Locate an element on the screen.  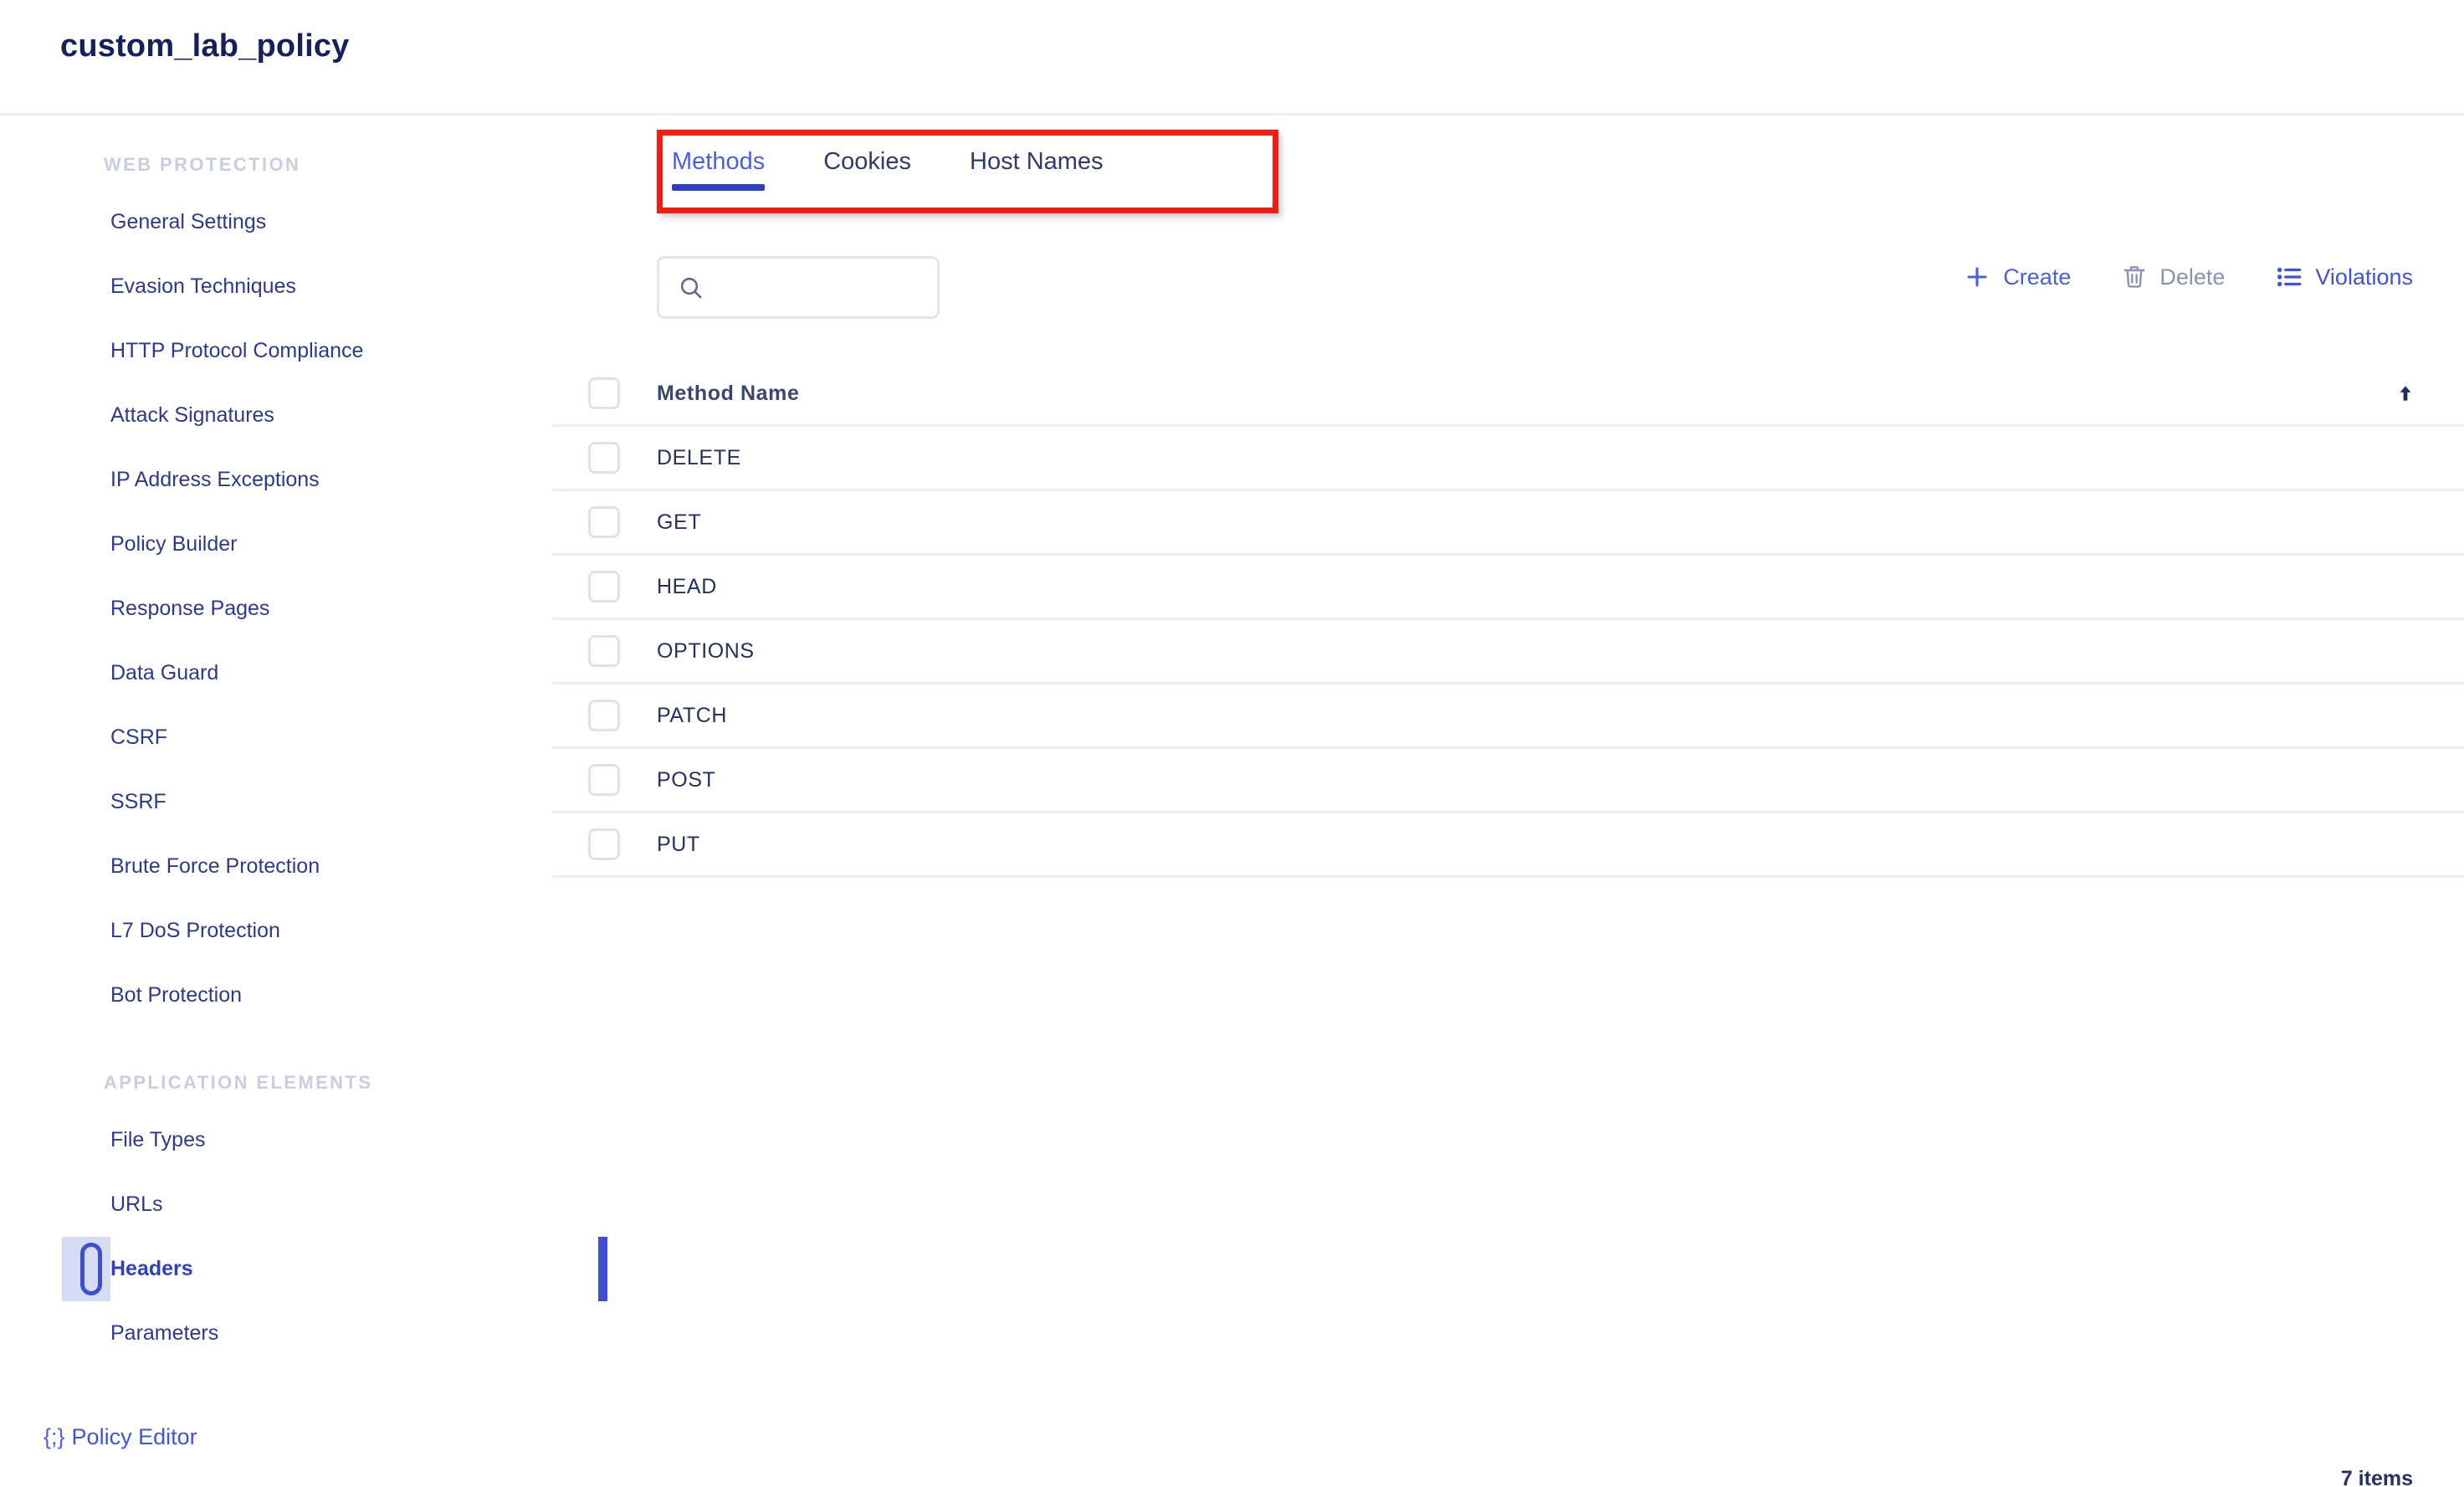
sidebar-item-brute-force-protection: Brute Force Protection is located at coordinates (276, 866).